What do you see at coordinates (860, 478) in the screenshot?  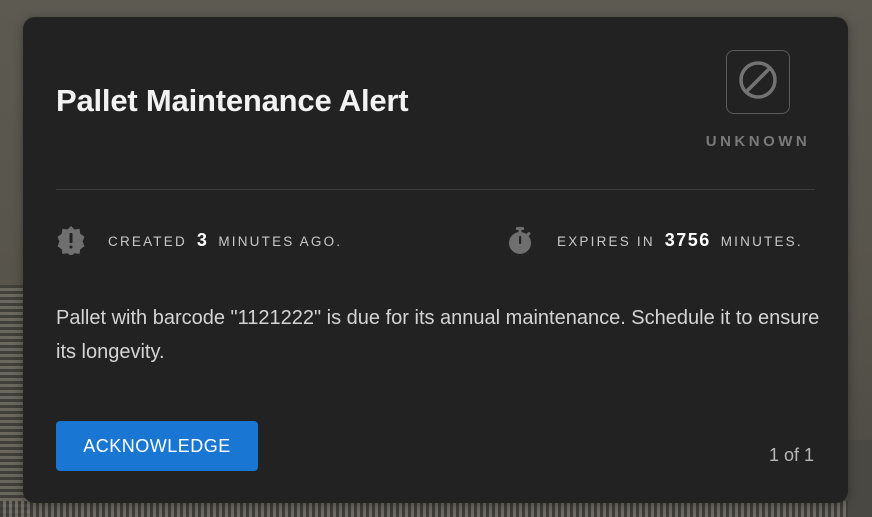 I see `background-shadow` at bounding box center [860, 478].